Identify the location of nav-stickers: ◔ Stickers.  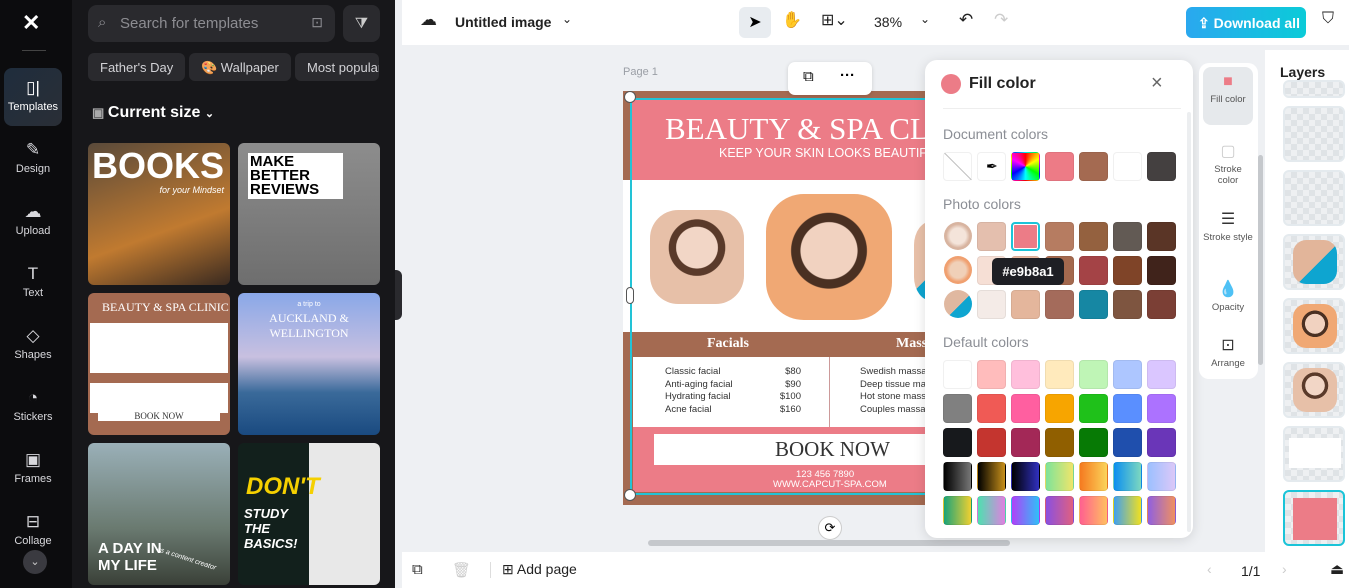
(33, 407).